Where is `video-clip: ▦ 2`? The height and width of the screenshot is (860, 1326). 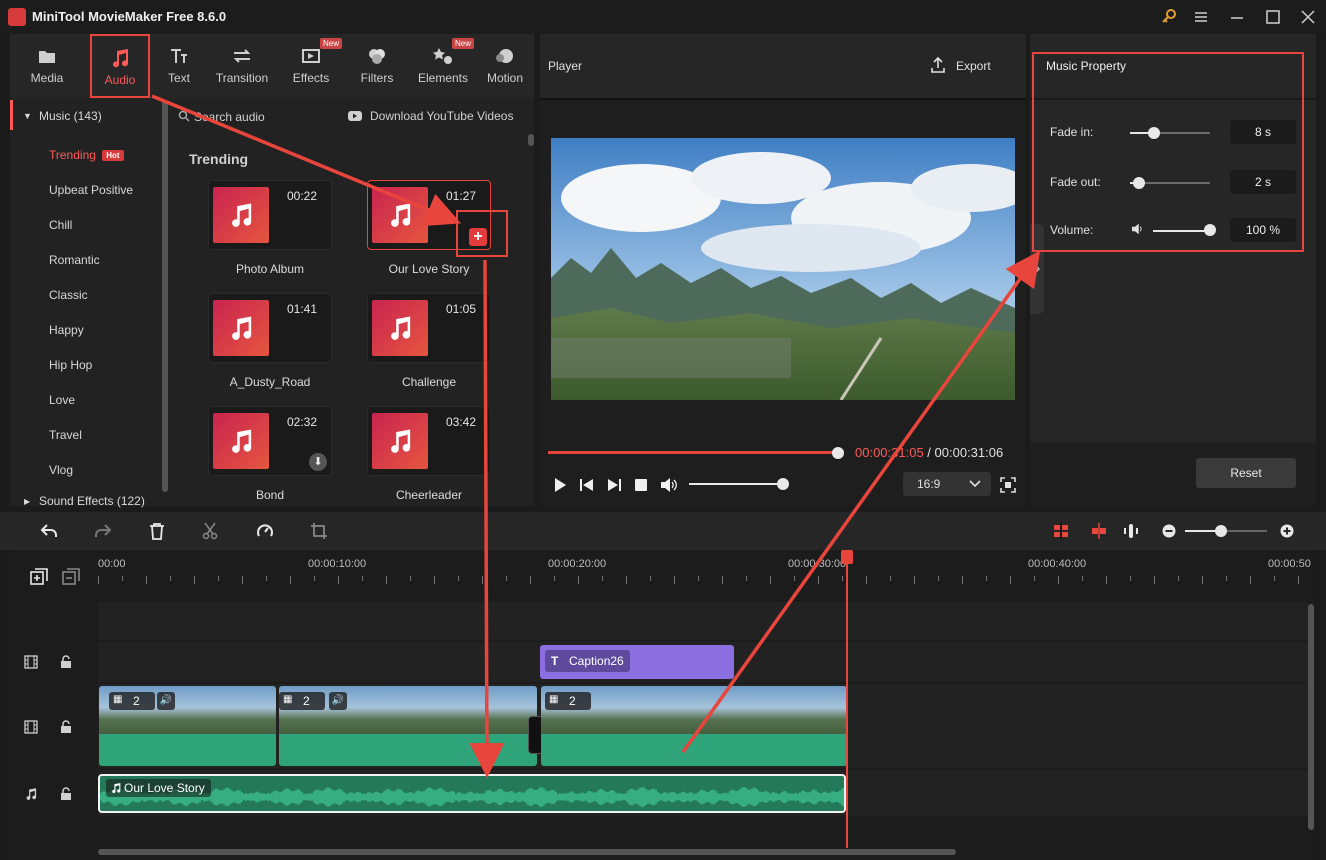
video-clip: ▦ 2 is located at coordinates (694, 726).